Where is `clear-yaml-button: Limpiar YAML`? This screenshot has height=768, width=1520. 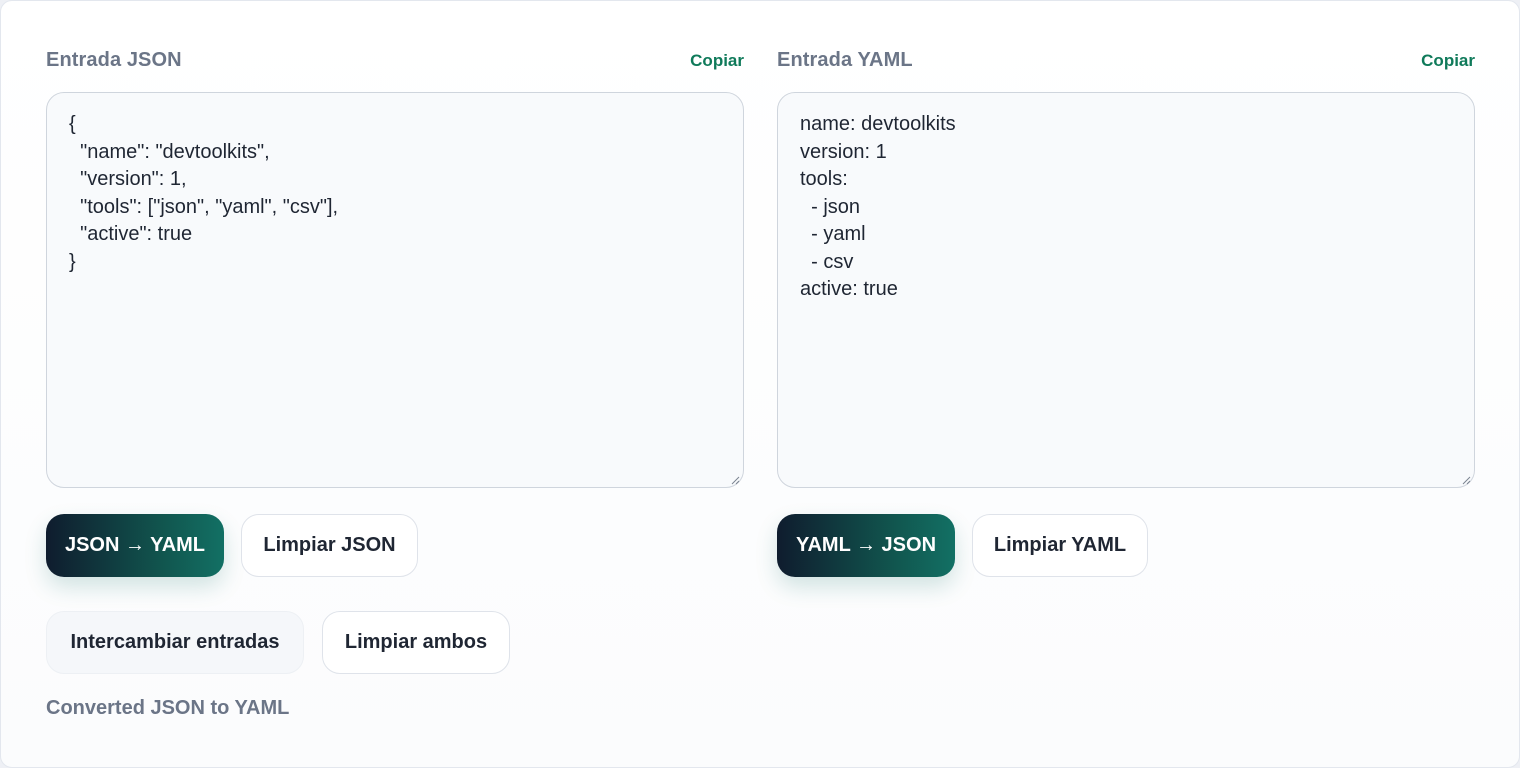
clear-yaml-button: Limpiar YAML is located at coordinates (1060, 545).